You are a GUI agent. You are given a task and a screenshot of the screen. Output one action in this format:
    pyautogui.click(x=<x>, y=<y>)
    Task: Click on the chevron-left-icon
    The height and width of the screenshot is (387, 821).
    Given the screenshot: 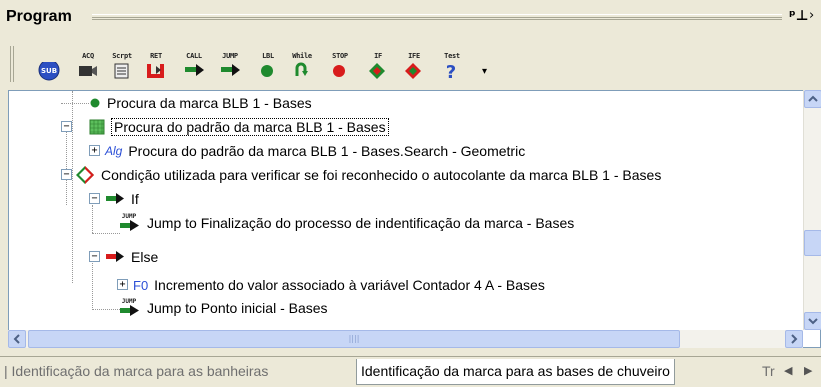 What is the action you would take?
    pyautogui.click(x=16, y=339)
    